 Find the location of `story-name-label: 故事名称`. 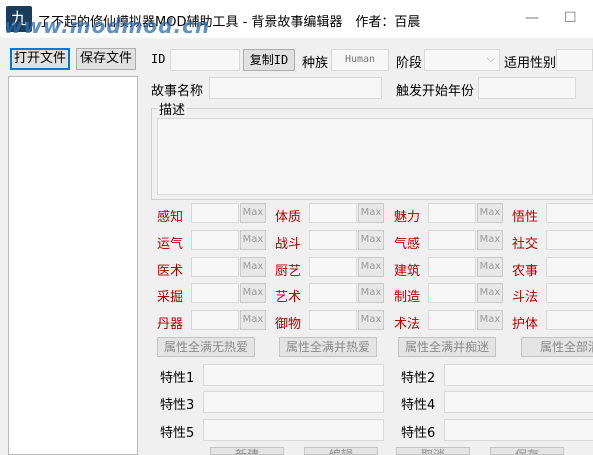

story-name-label: 故事名称 is located at coordinates (177, 91).